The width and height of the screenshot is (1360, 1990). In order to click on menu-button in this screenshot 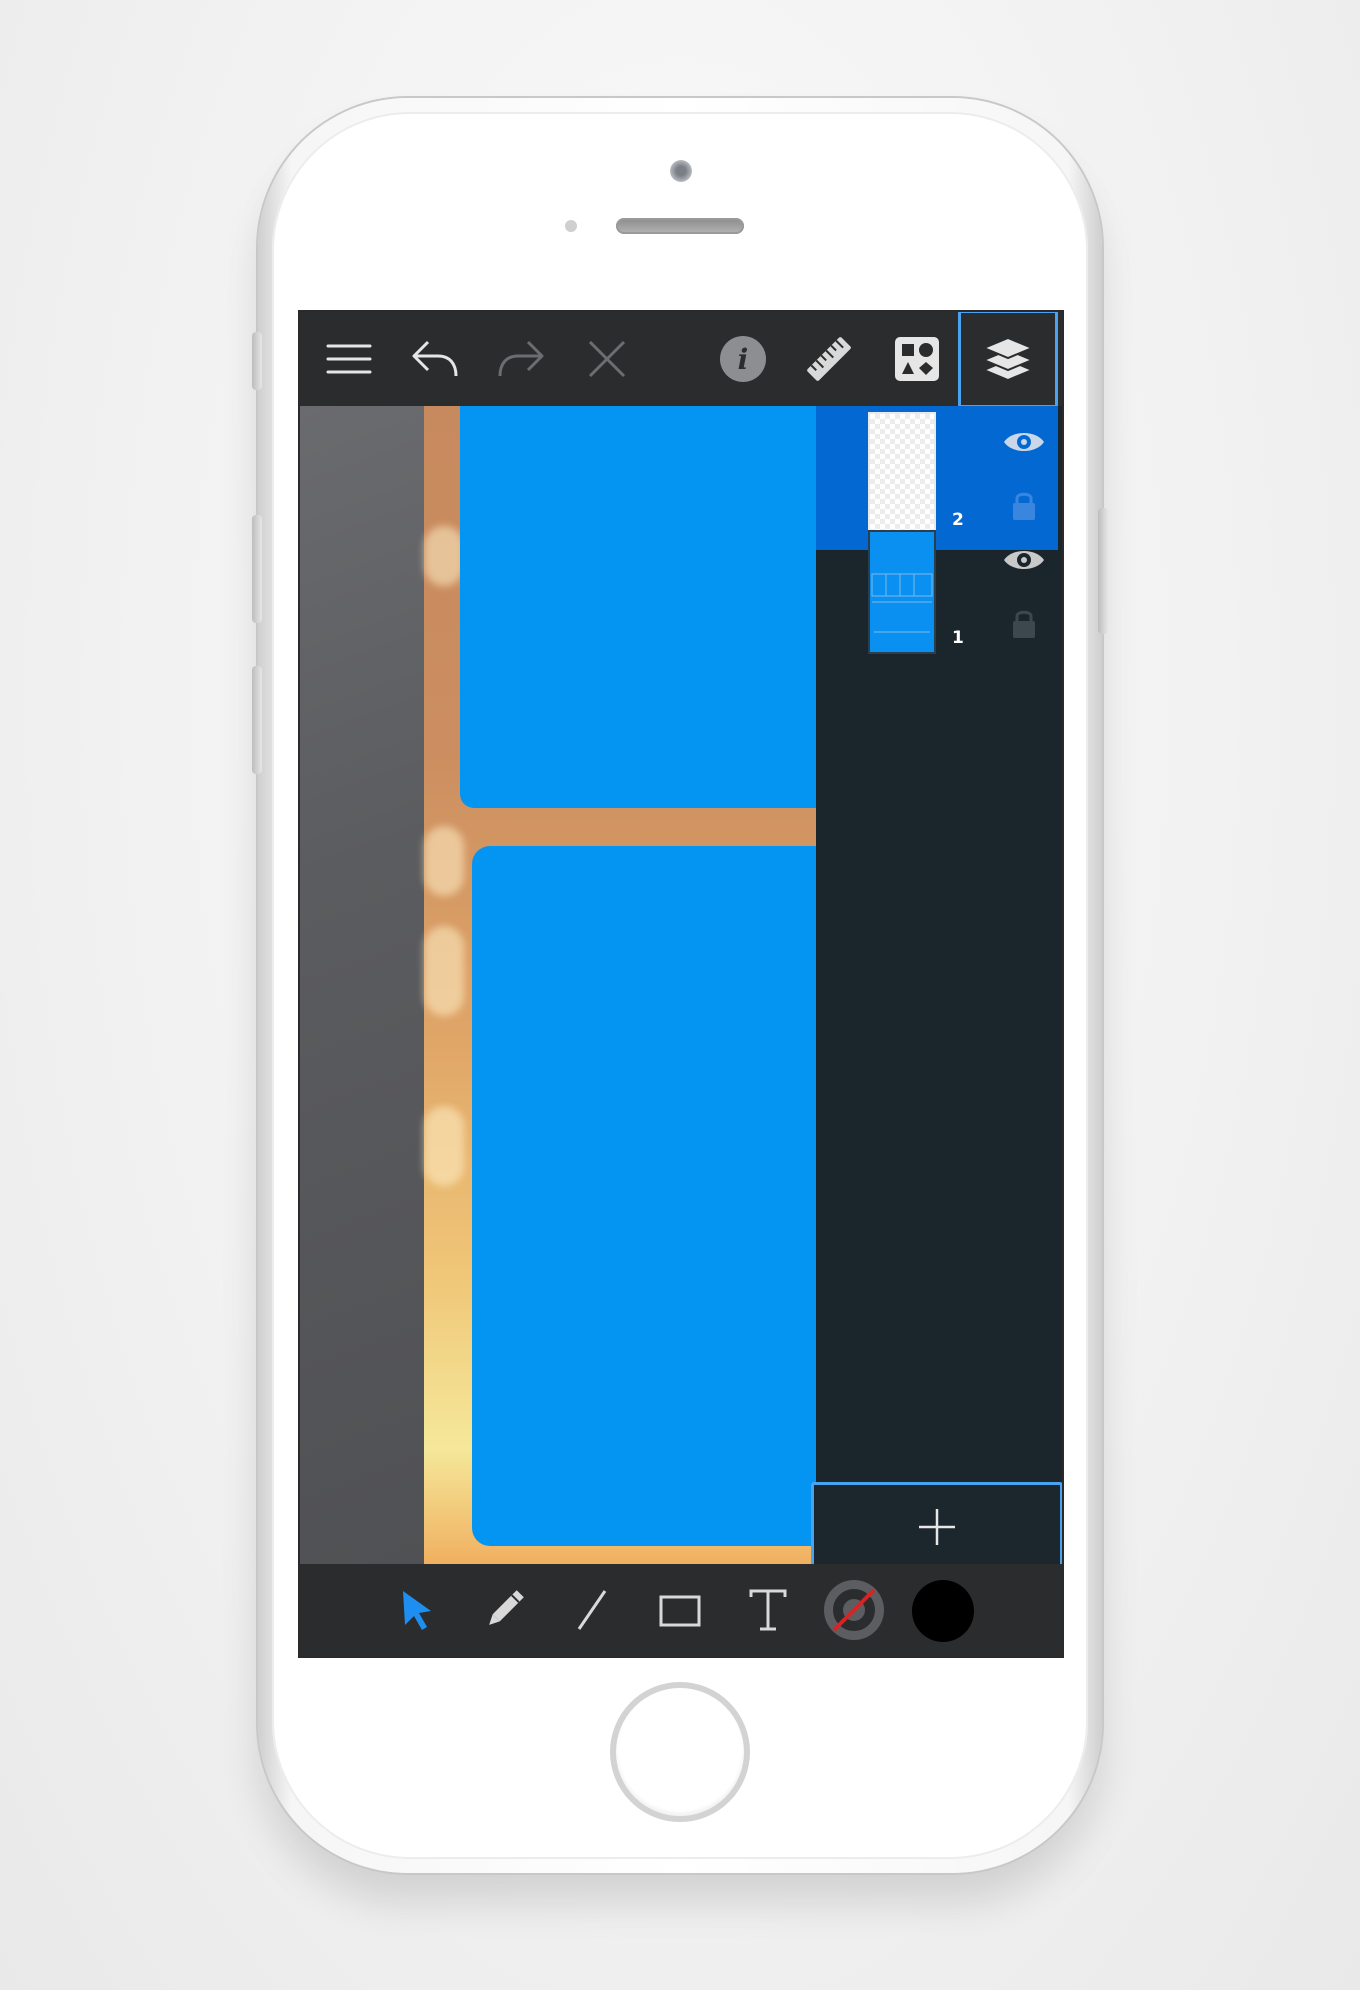, I will do `click(349, 359)`.